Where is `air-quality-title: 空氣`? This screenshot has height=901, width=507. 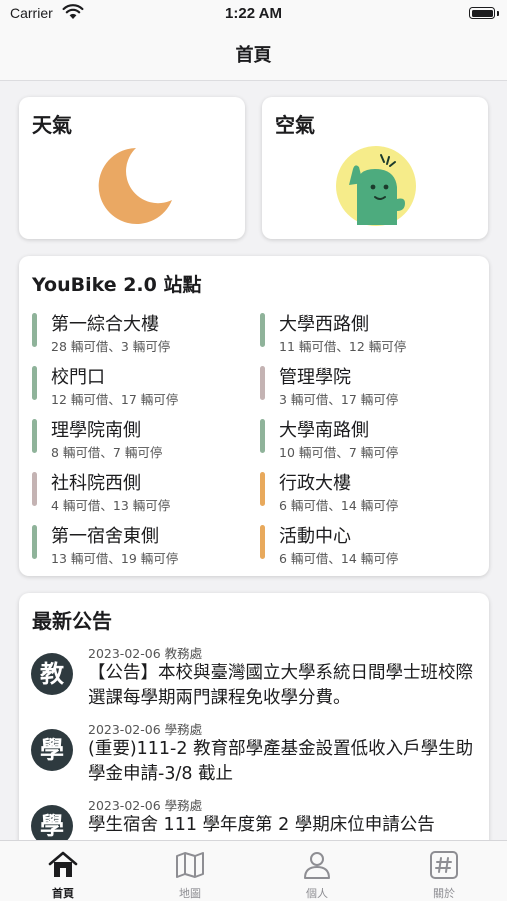 air-quality-title: 空氣 is located at coordinates (295, 125).